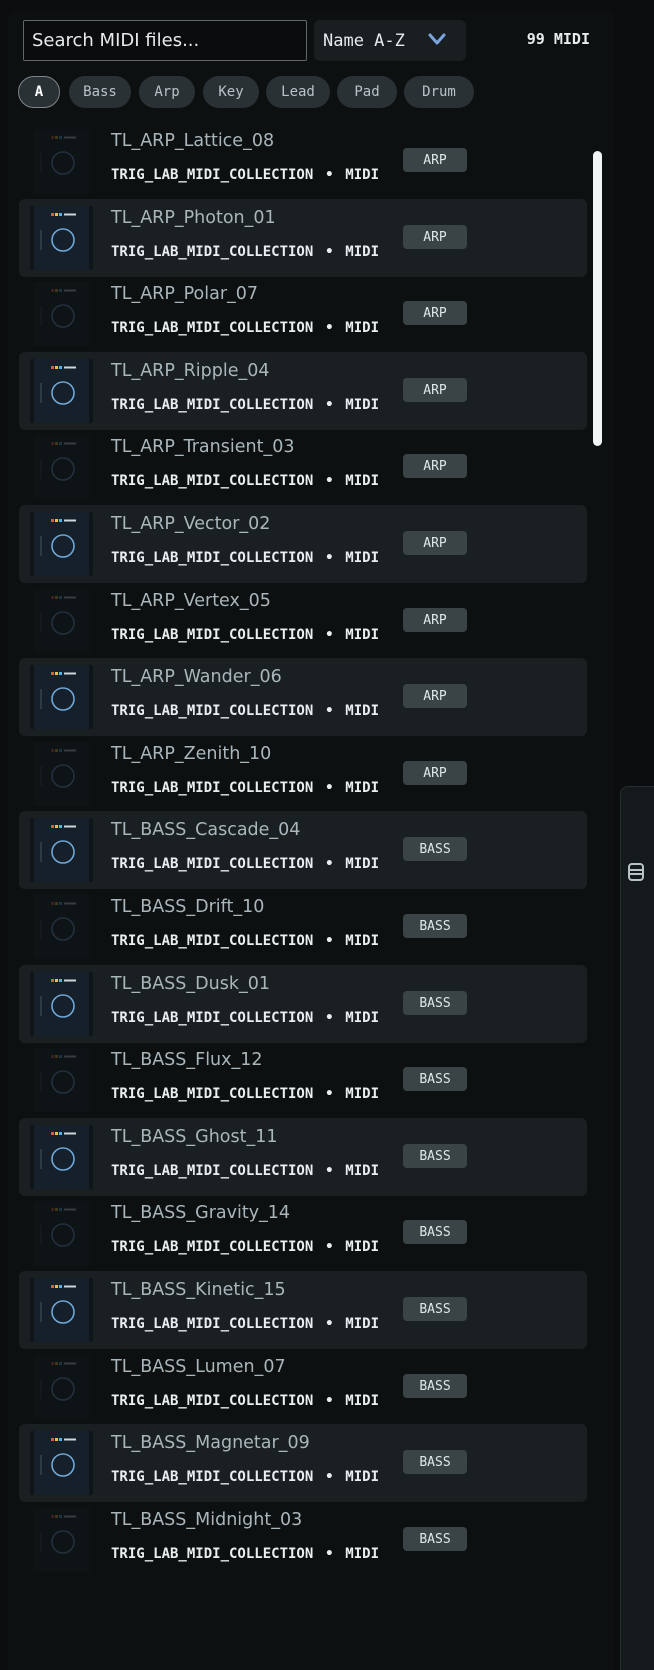 The height and width of the screenshot is (1670, 654). What do you see at coordinates (196, 677) in the screenshot?
I see `midi-file-name: TL_ARP_Wander_06` at bounding box center [196, 677].